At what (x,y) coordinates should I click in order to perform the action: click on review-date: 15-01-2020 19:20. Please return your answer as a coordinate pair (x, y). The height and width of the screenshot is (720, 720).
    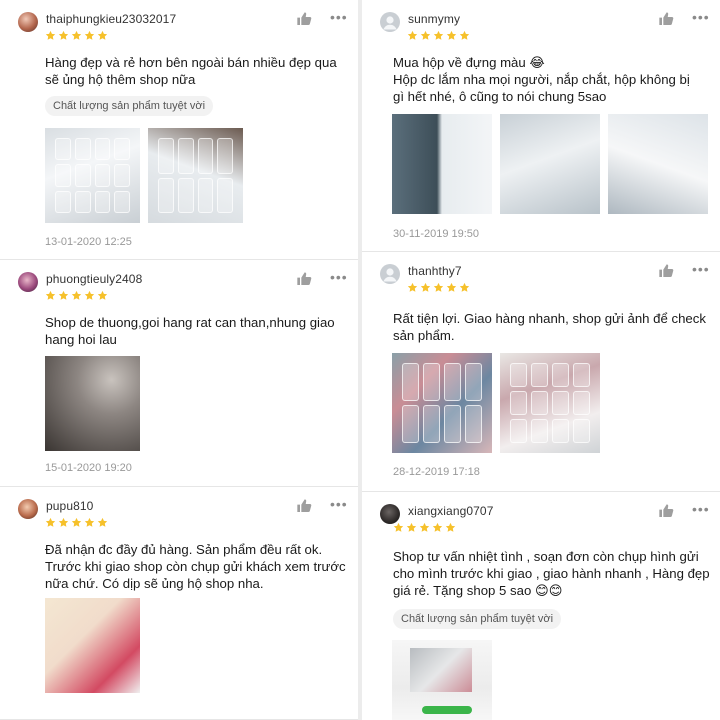
    Looking at the image, I should click on (88, 468).